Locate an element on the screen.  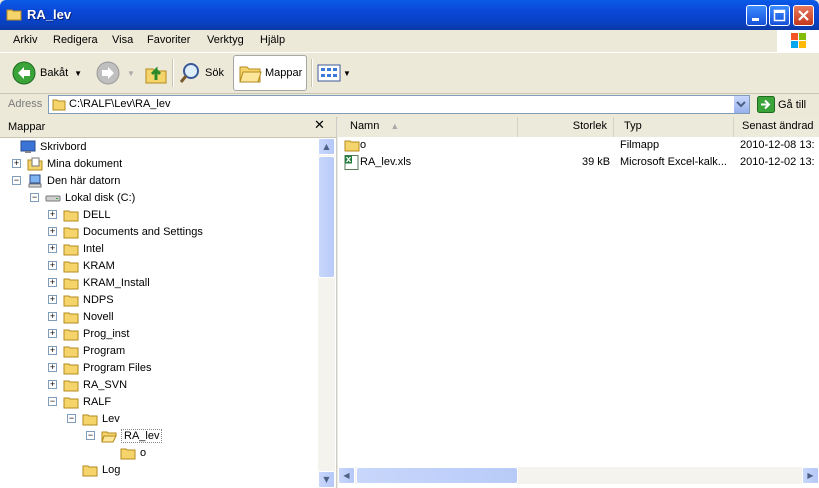
column-type-label: Typ is located at coordinates (633, 126).